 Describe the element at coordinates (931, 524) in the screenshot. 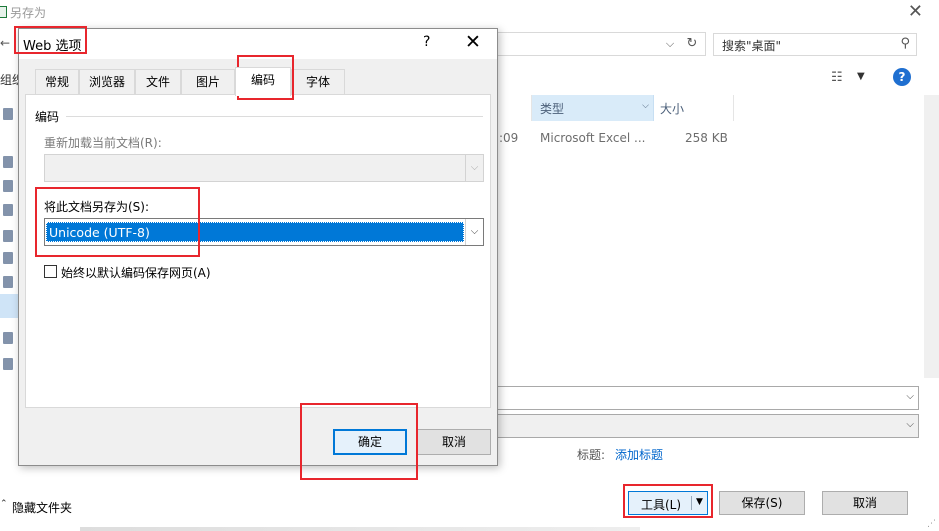

I see `resize-grip-icon: ⋰` at that location.